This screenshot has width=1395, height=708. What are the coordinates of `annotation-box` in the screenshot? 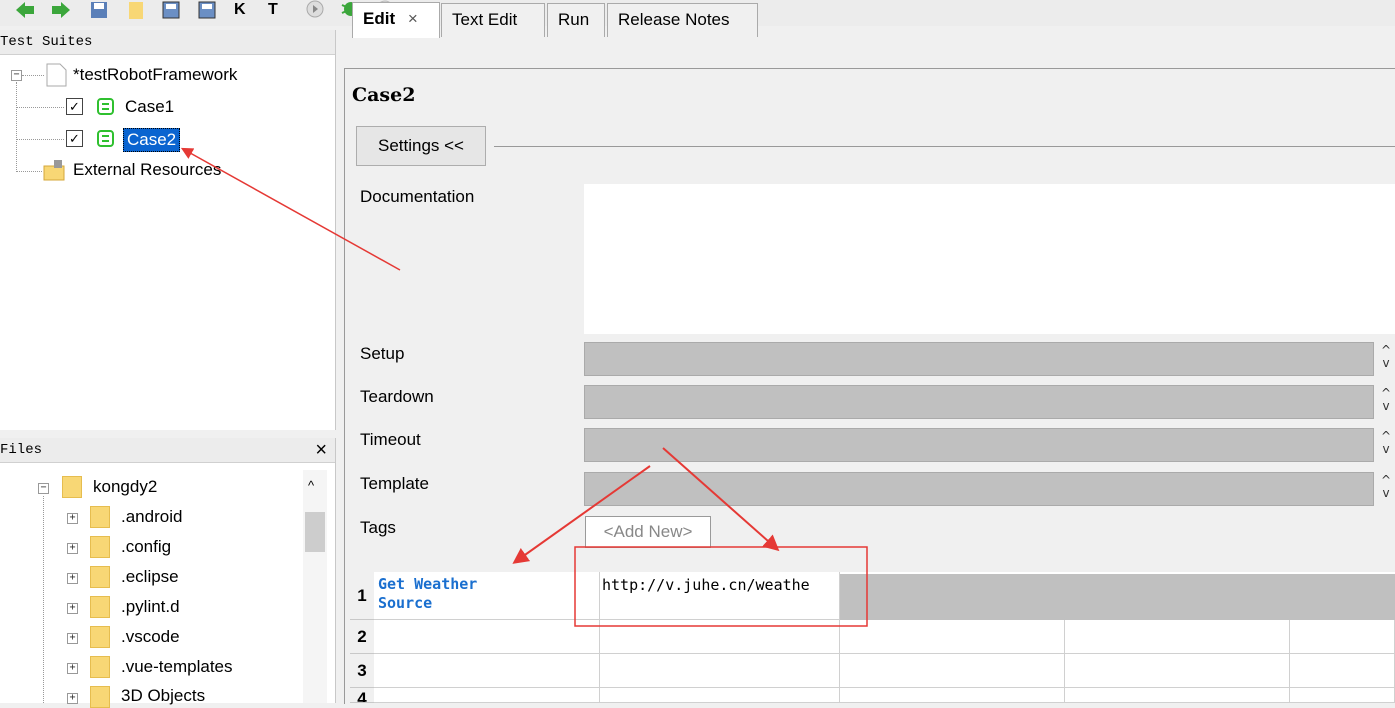 It's located at (721, 586).